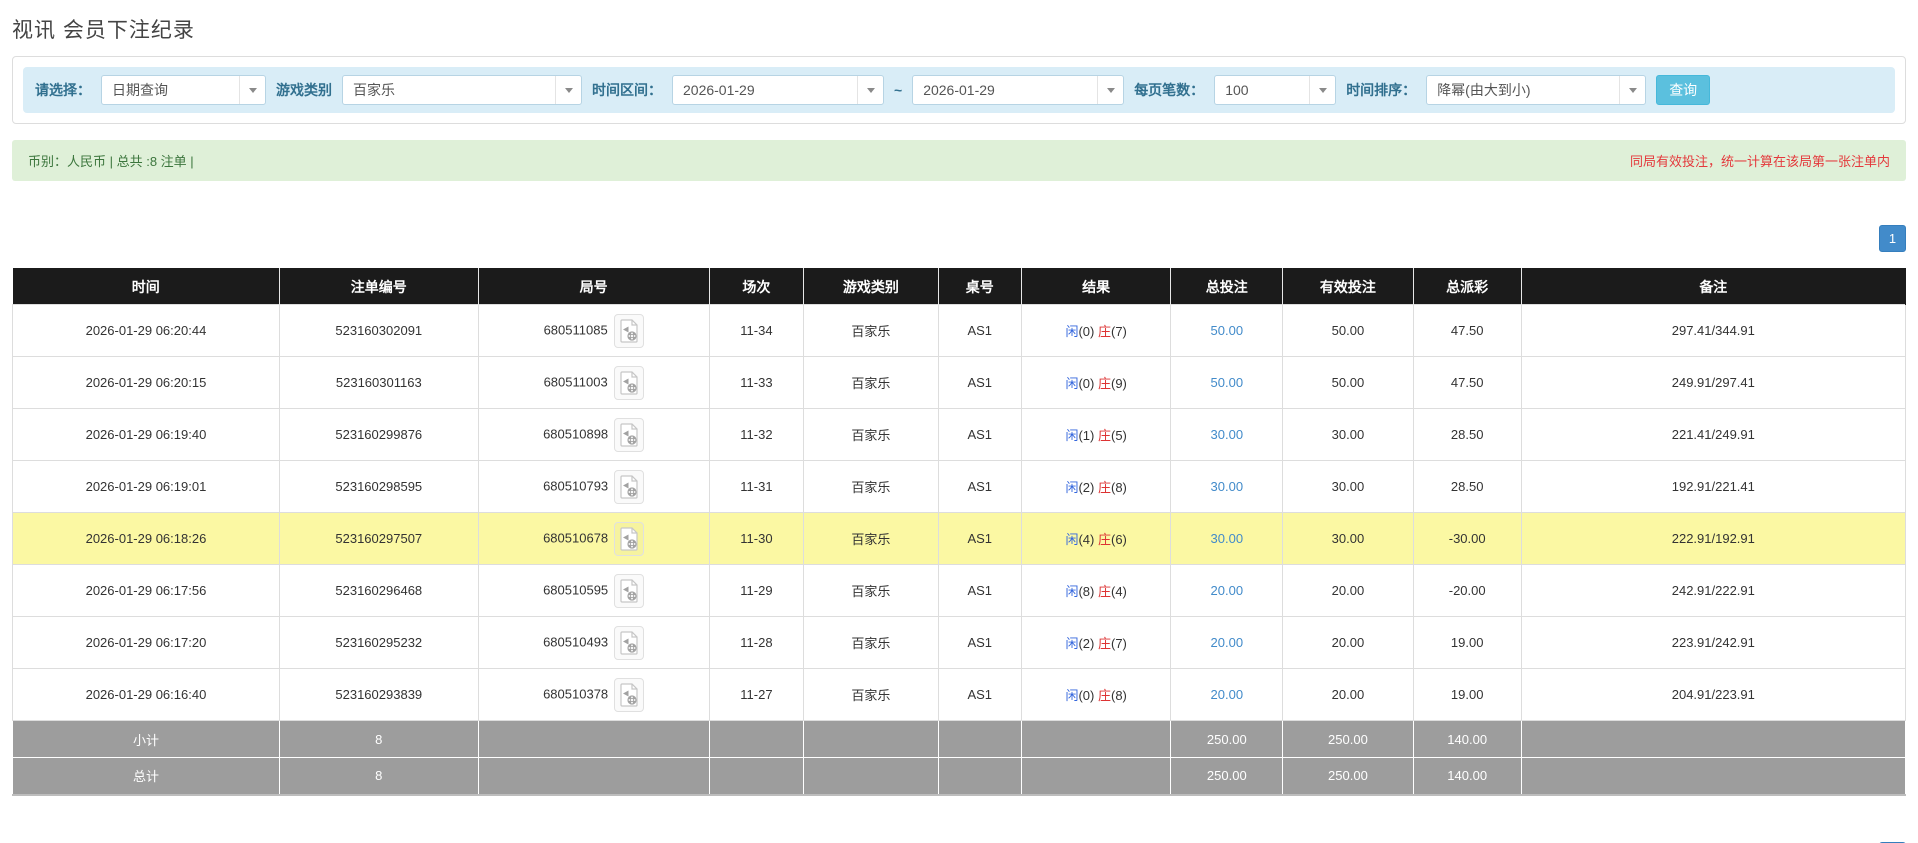  I want to click on time-sort-value: 降幂(由大到小), so click(1484, 90).